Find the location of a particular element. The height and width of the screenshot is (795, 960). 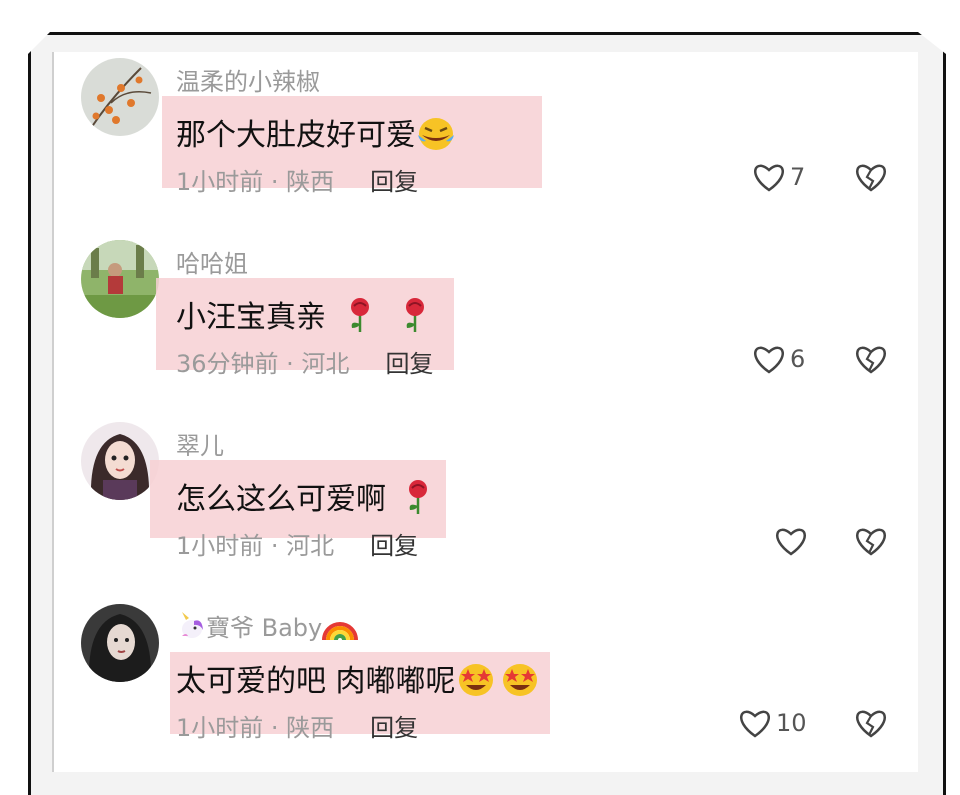

comment-text: 太可爱的吧 肉嘟嘟呢 is located at coordinates (358, 680).